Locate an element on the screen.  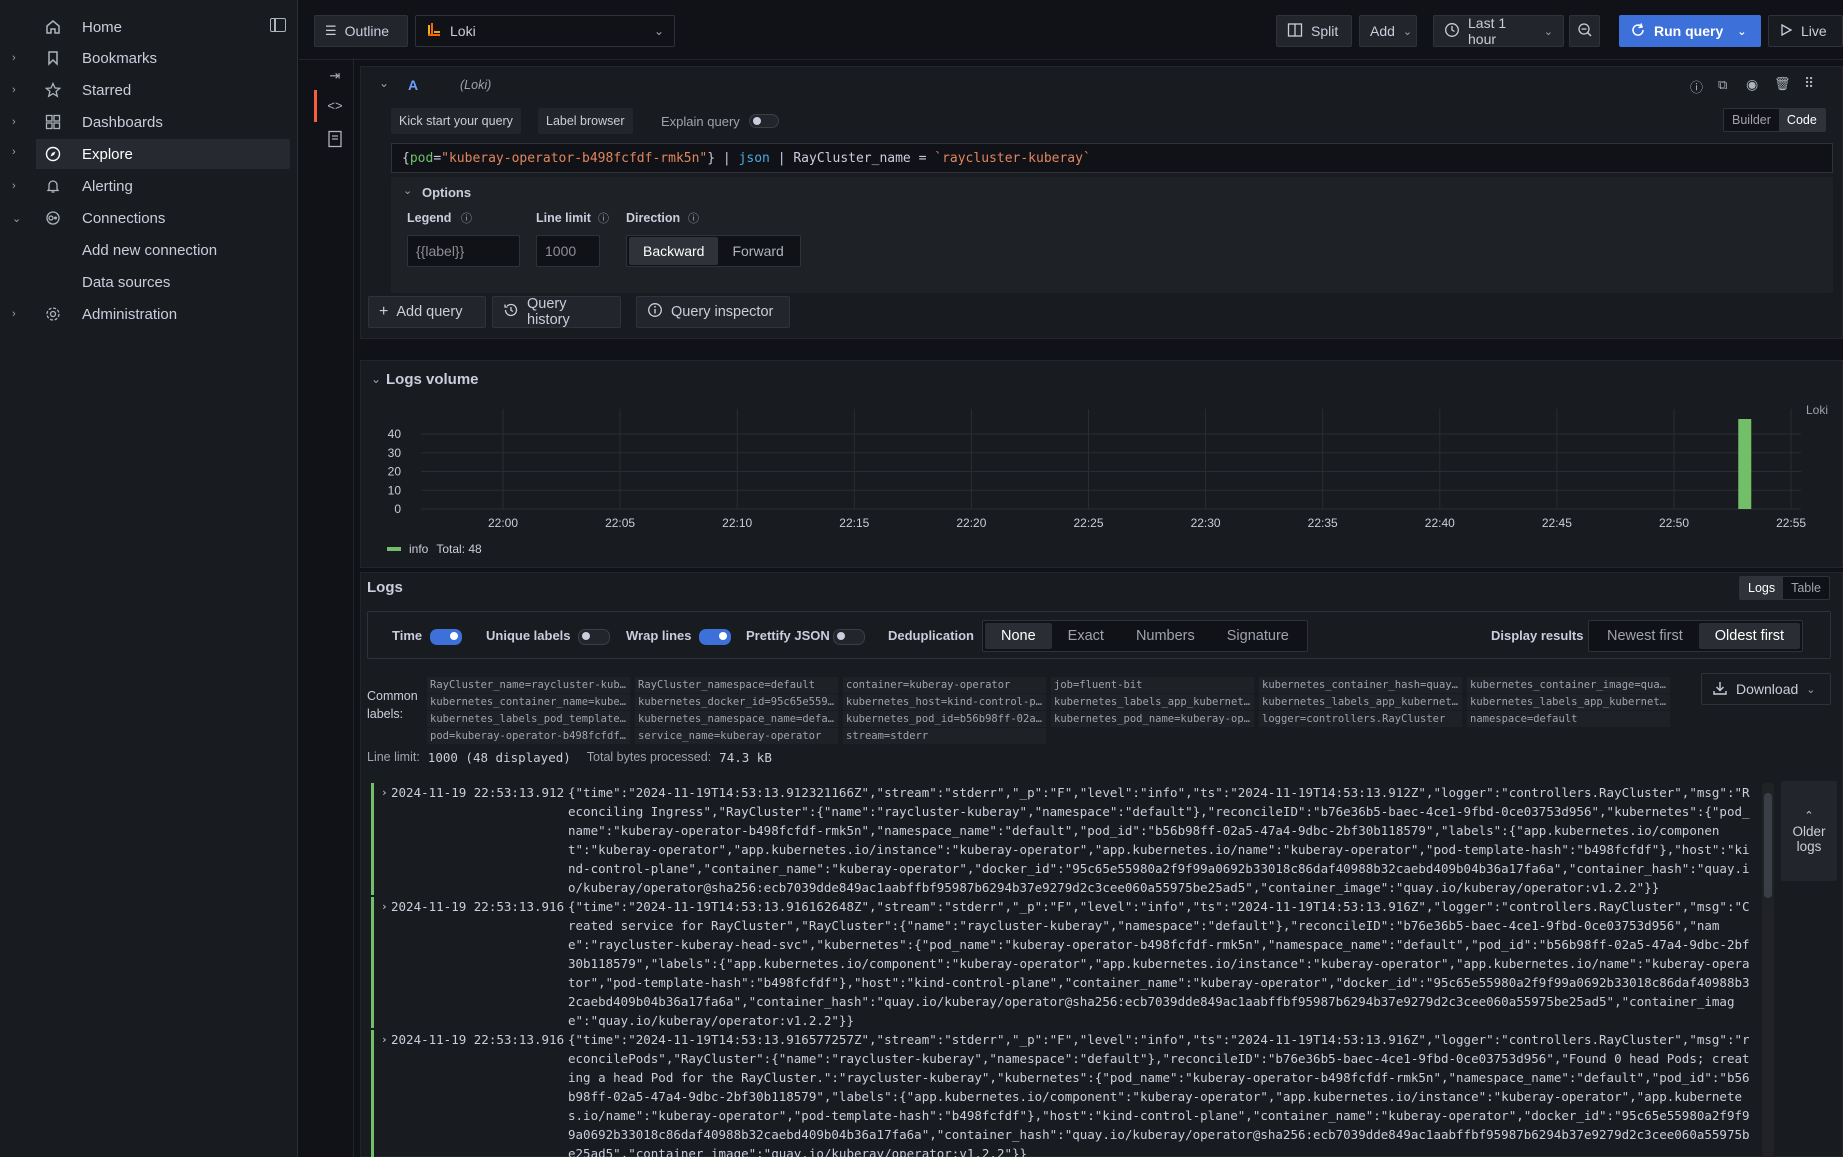
history-doc-icon is located at coordinates (335, 139).